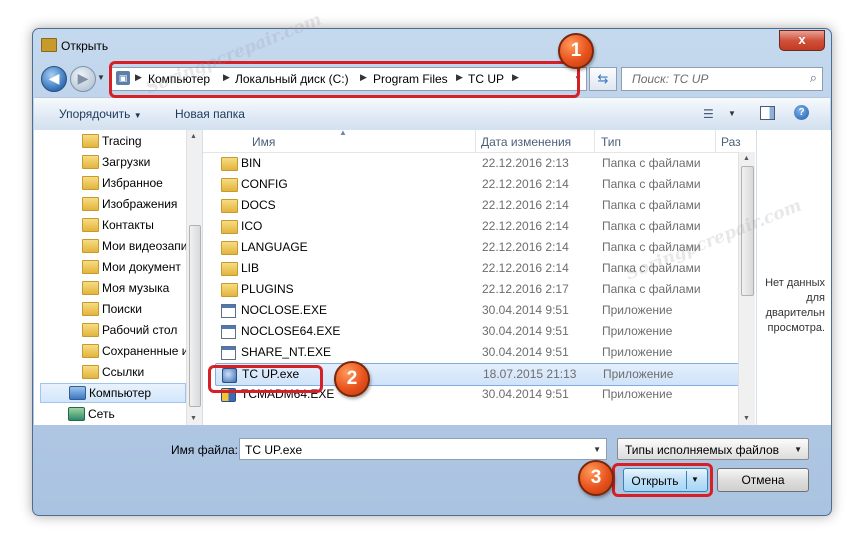 The width and height of the screenshot is (864, 544). Describe the element at coordinates (49, 45) in the screenshot. I see `dialog-folder-icon` at that location.